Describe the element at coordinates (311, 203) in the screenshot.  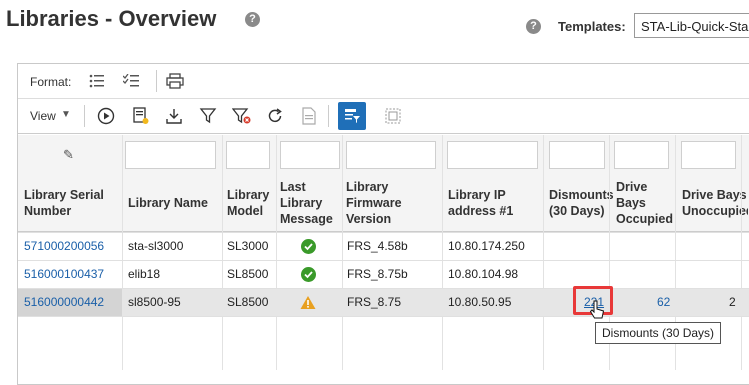
I see `column-header: Last Library Message` at that location.